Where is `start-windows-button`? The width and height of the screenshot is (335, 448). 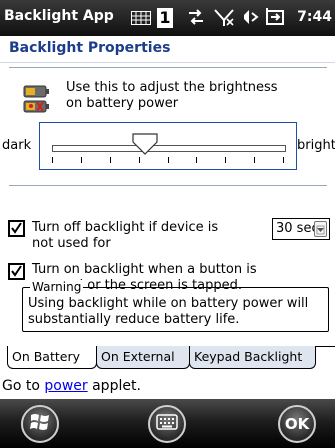 start-windows-button is located at coordinates (40, 424).